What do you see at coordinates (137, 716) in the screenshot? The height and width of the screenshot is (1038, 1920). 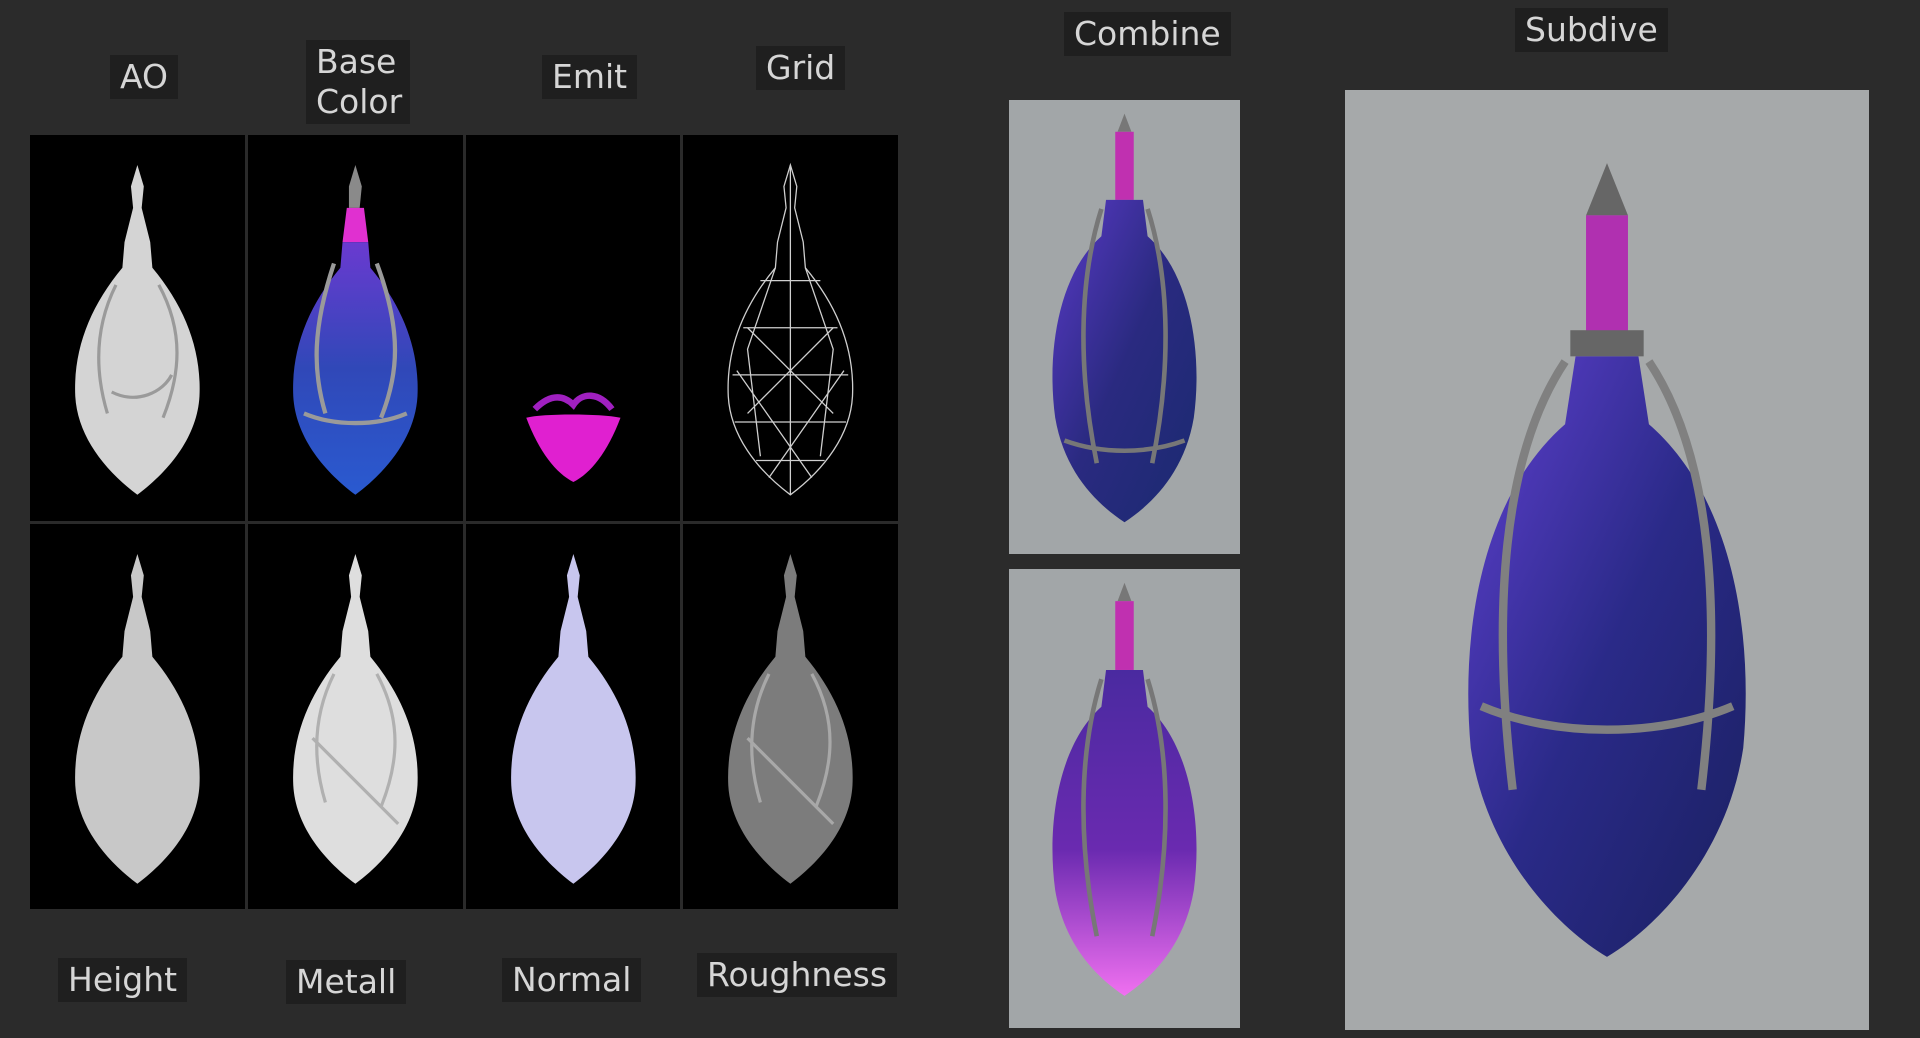 I see `height-map` at bounding box center [137, 716].